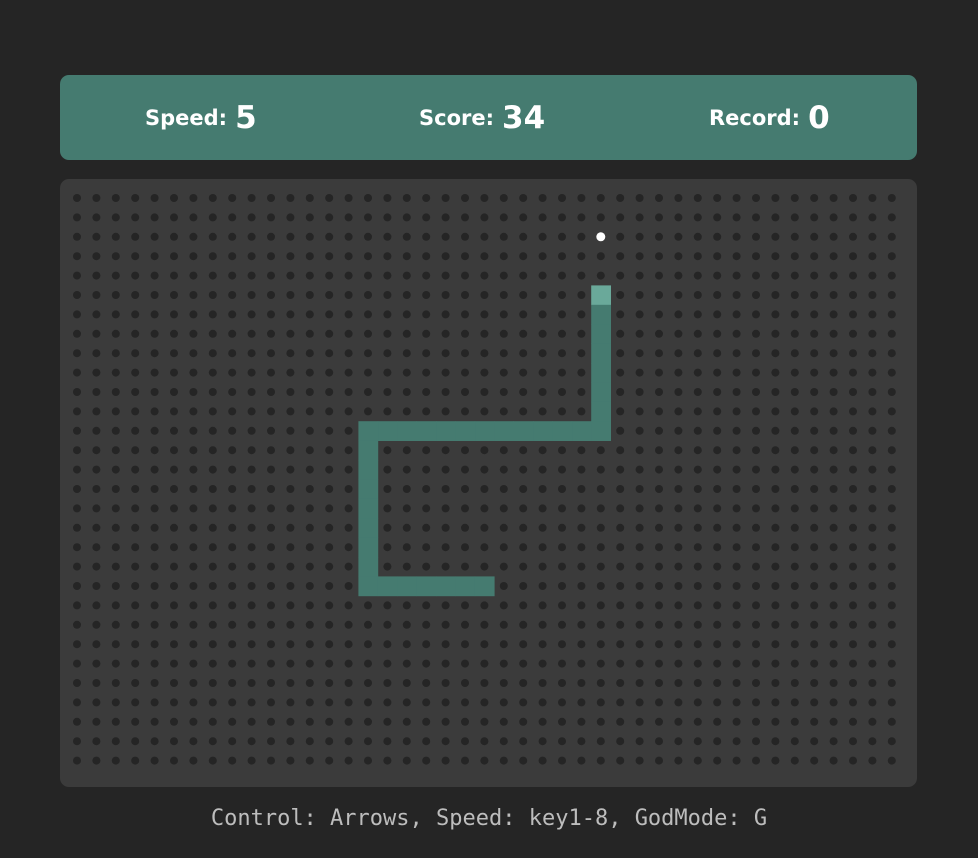 The width and height of the screenshot is (978, 858). What do you see at coordinates (456, 117) in the screenshot?
I see `score-label: Score:` at bounding box center [456, 117].